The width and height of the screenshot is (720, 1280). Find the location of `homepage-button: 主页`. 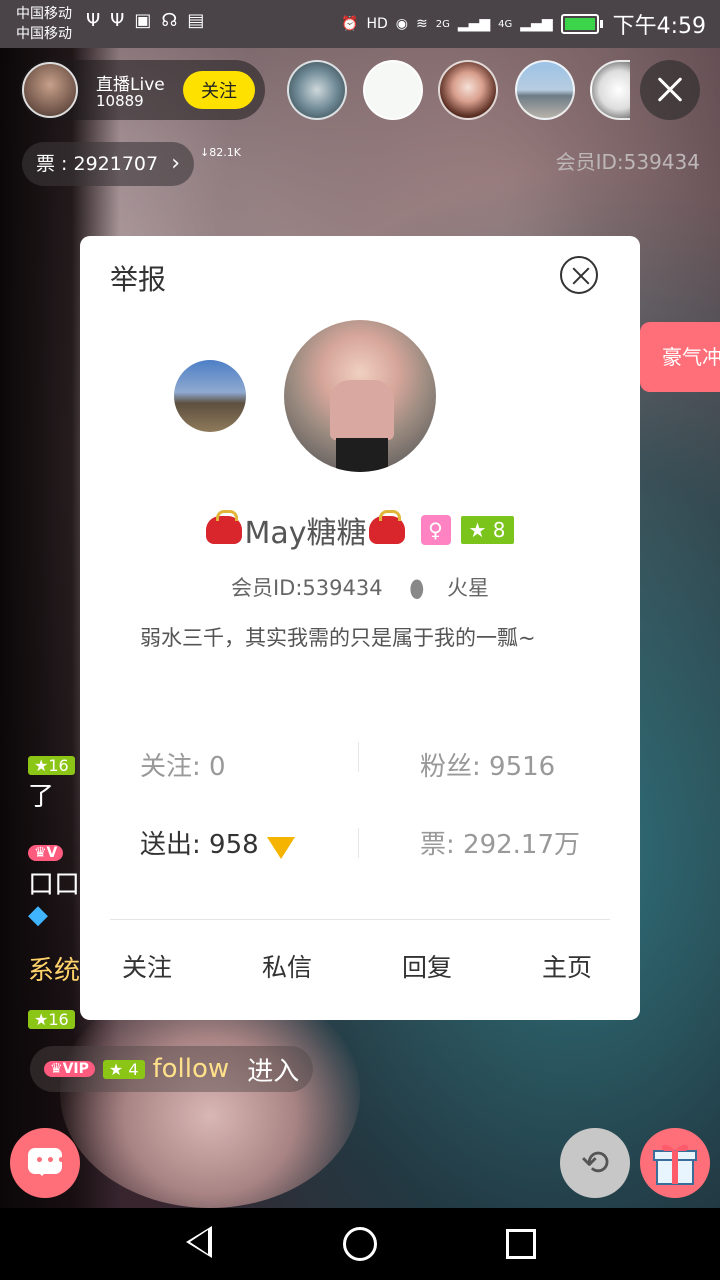

homepage-button: 主页 is located at coordinates (567, 966).